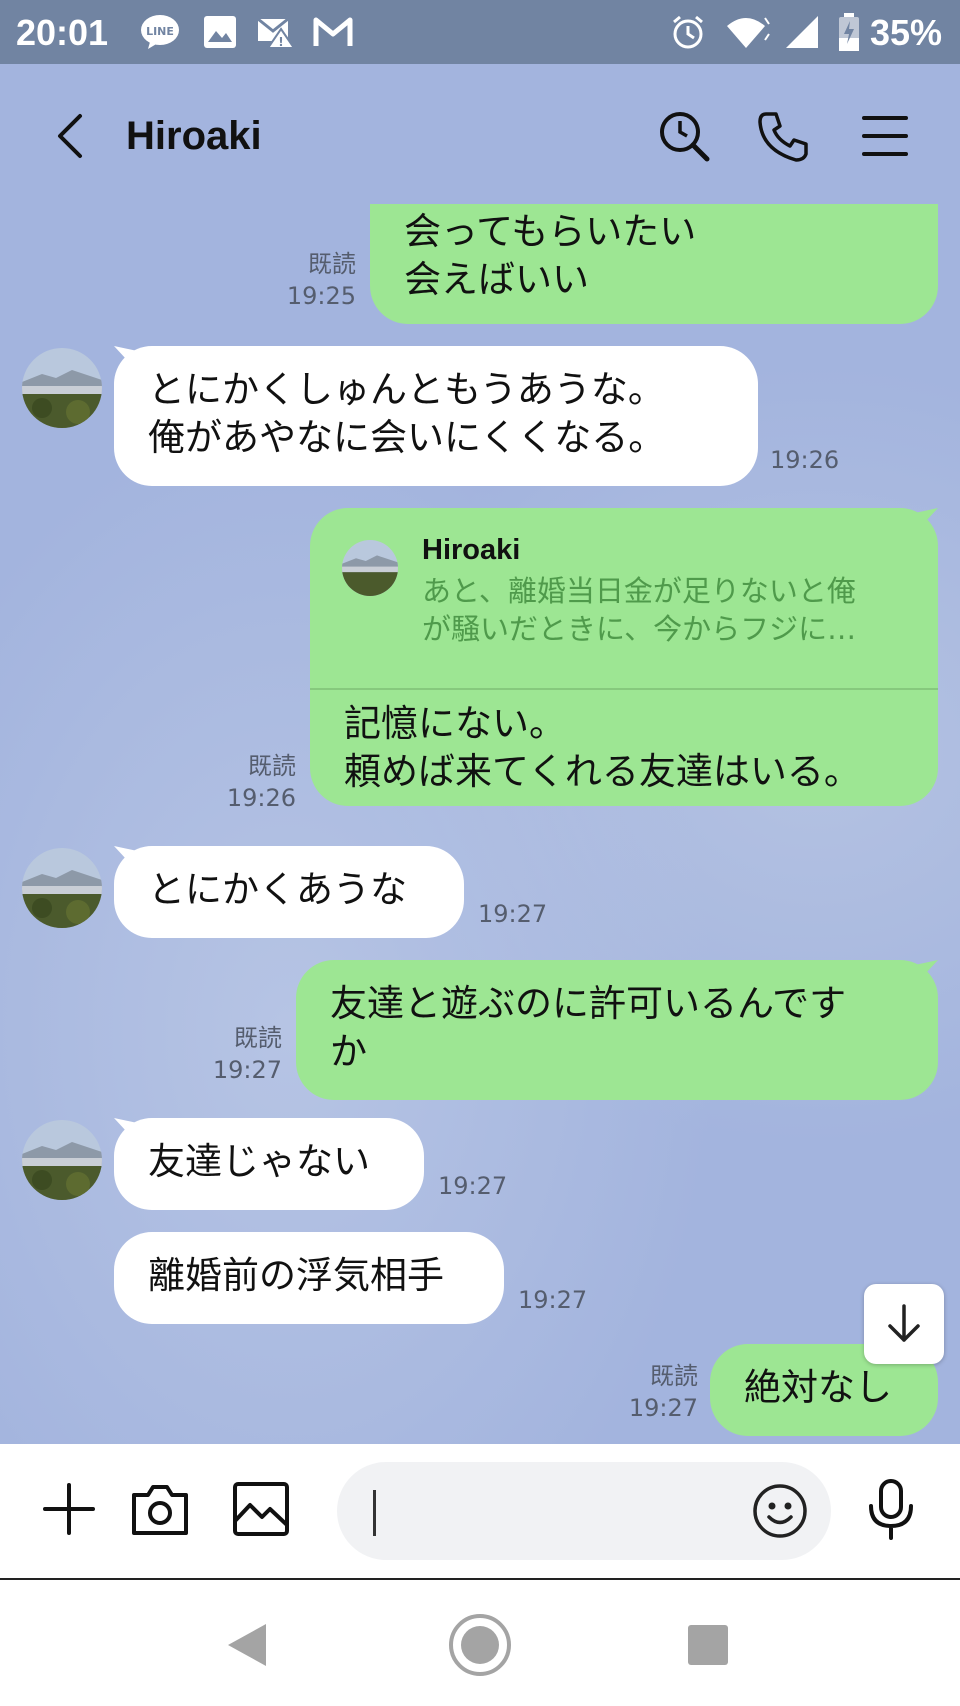 Image resolution: width=960 pixels, height=1706 pixels. Describe the element at coordinates (471, 550) in the screenshot. I see `quote-sender: Hiroaki` at that location.